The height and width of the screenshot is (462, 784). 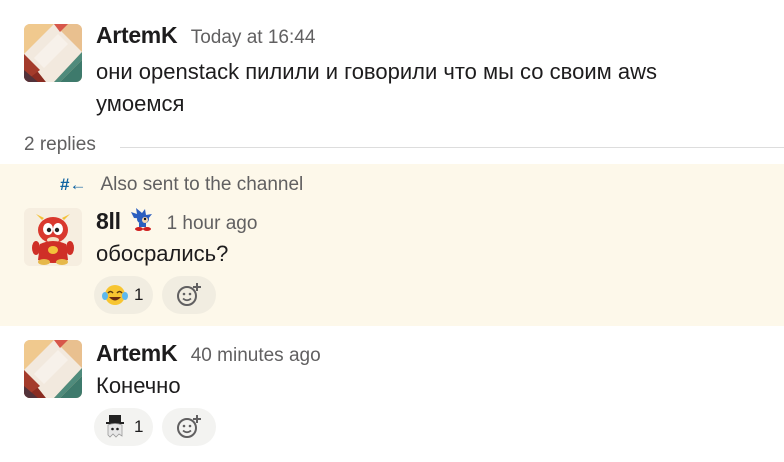 What do you see at coordinates (115, 426) in the screenshot?
I see `top-hat-ghost-emoji-icon` at bounding box center [115, 426].